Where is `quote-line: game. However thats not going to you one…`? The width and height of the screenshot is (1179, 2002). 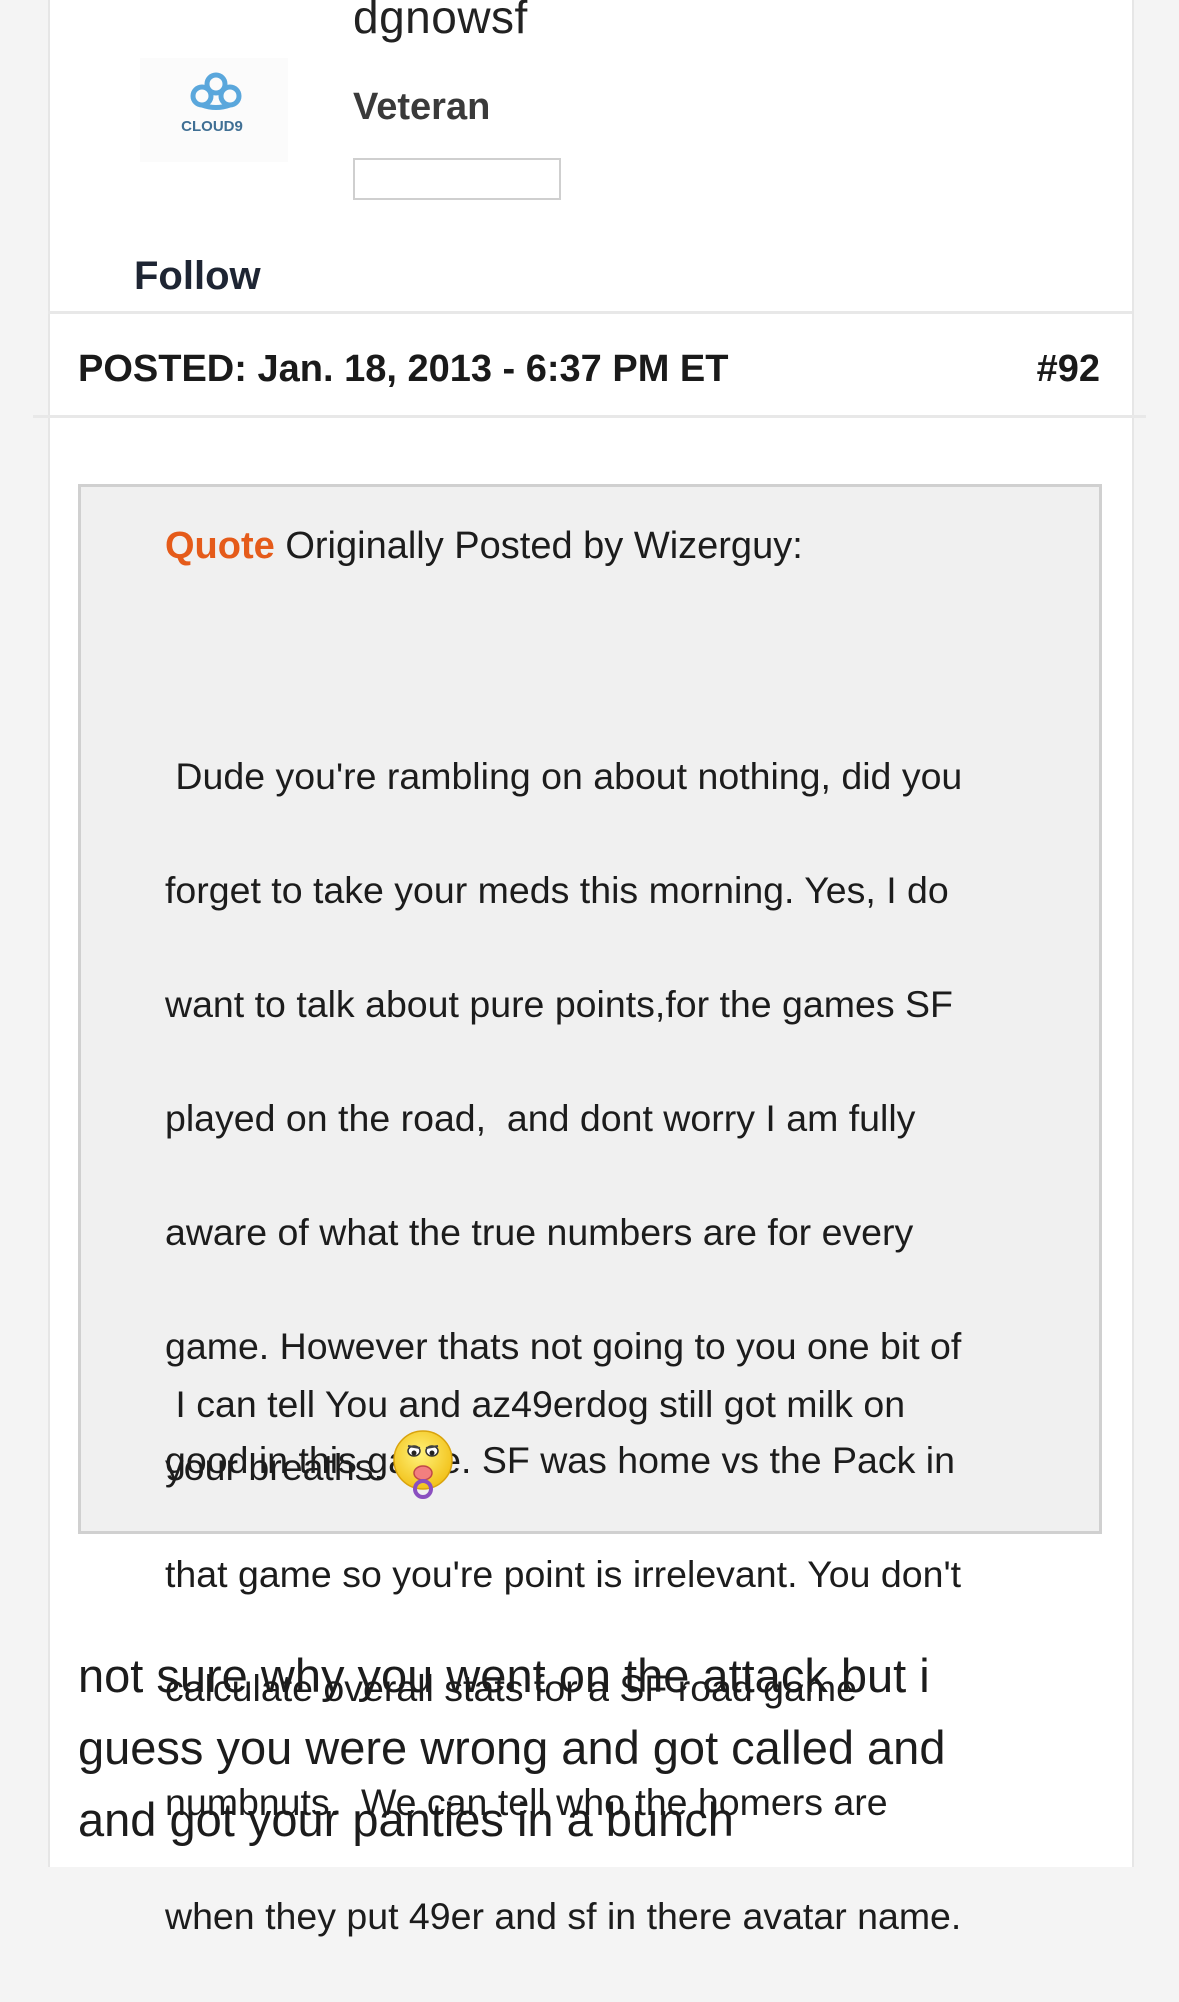
quote-line: game. However thats not going to you one… is located at coordinates (563, 1346).